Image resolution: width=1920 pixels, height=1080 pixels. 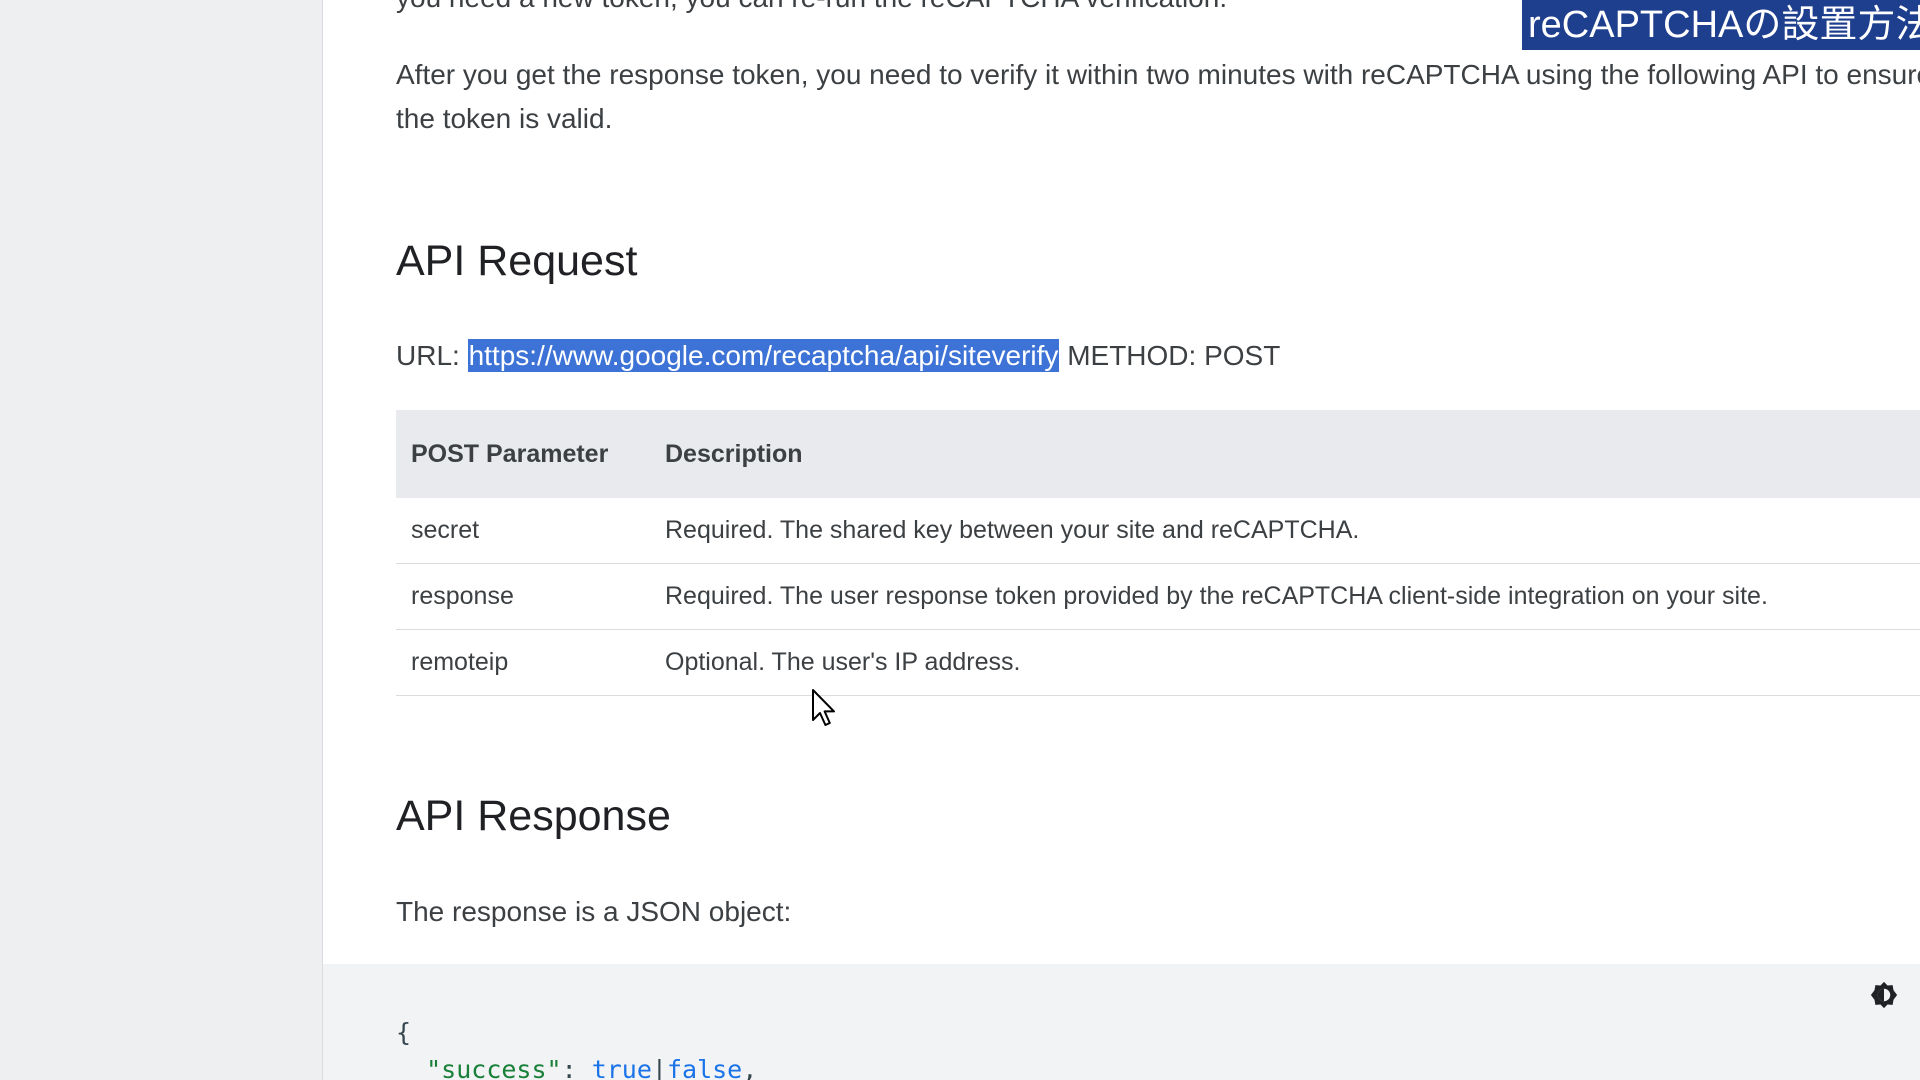 I want to click on mouse-pointer-icon, so click(x=824, y=708).